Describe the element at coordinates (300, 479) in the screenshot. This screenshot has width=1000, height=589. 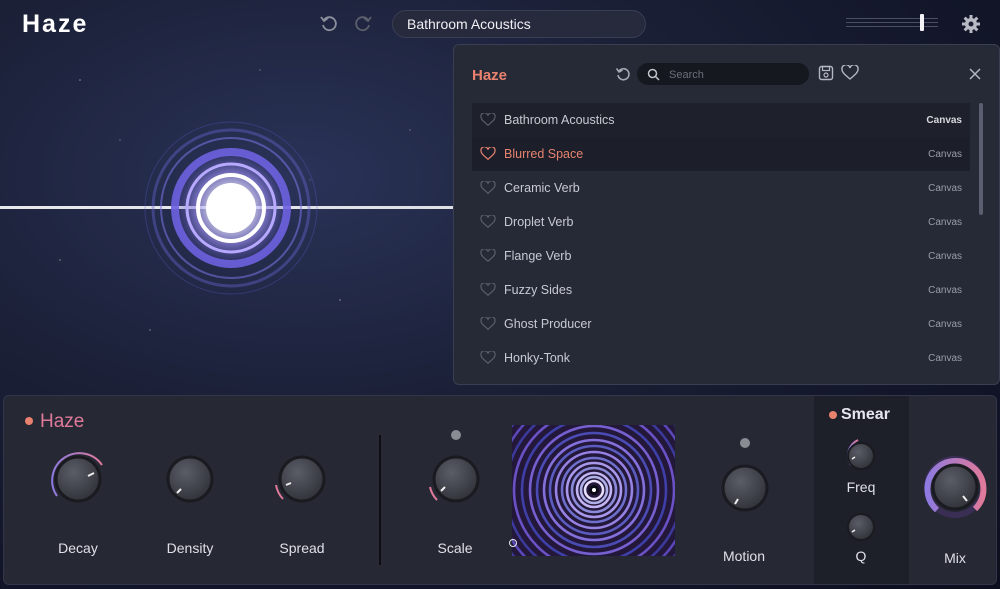
I see `spread-knob` at that location.